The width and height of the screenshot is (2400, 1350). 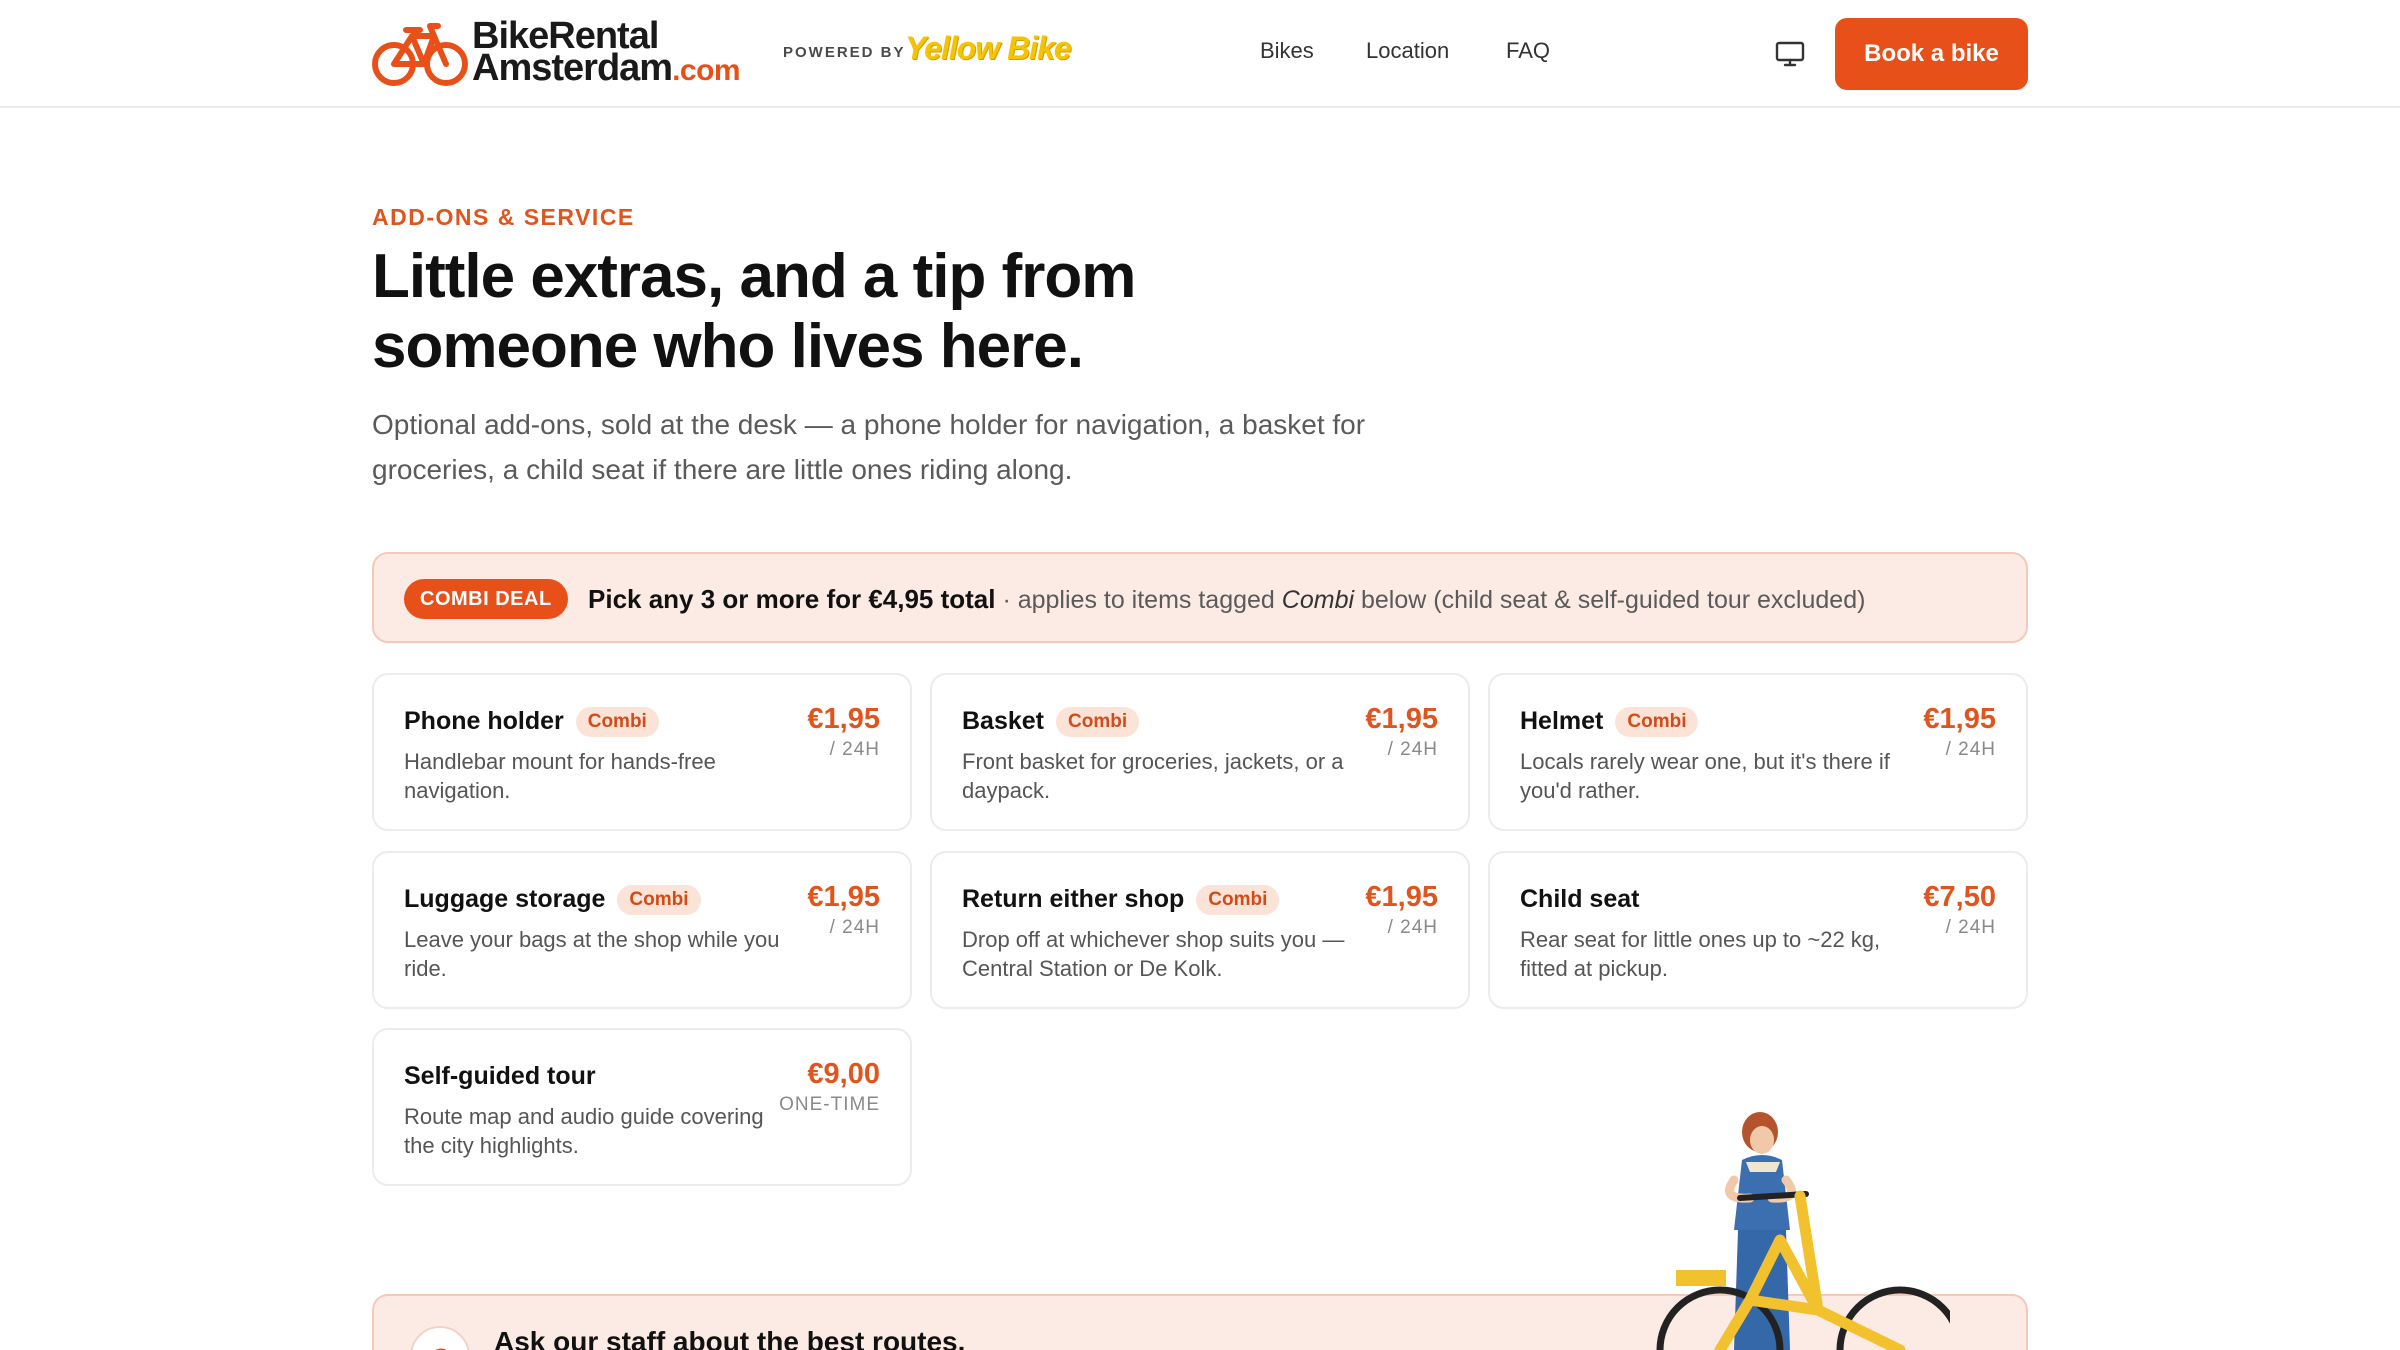 I want to click on site-logo: BikeRental Amsterdam.com, so click(x=567, y=53).